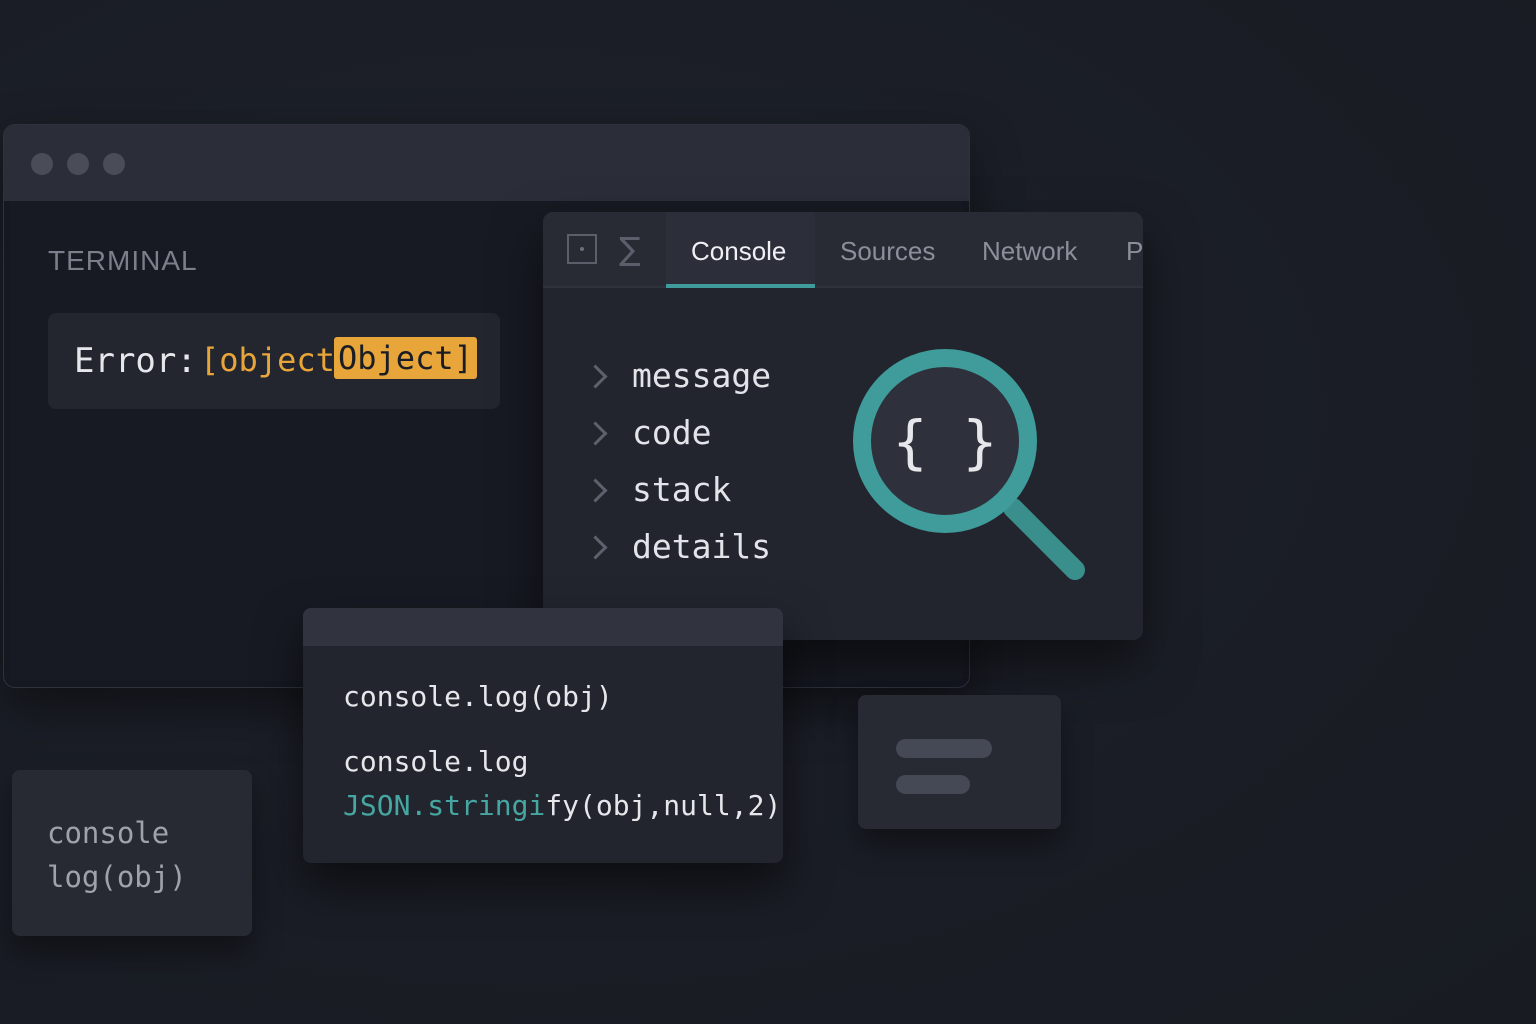 The image size is (1536, 1024). What do you see at coordinates (702, 375) in the screenshot?
I see `property-name: message` at bounding box center [702, 375].